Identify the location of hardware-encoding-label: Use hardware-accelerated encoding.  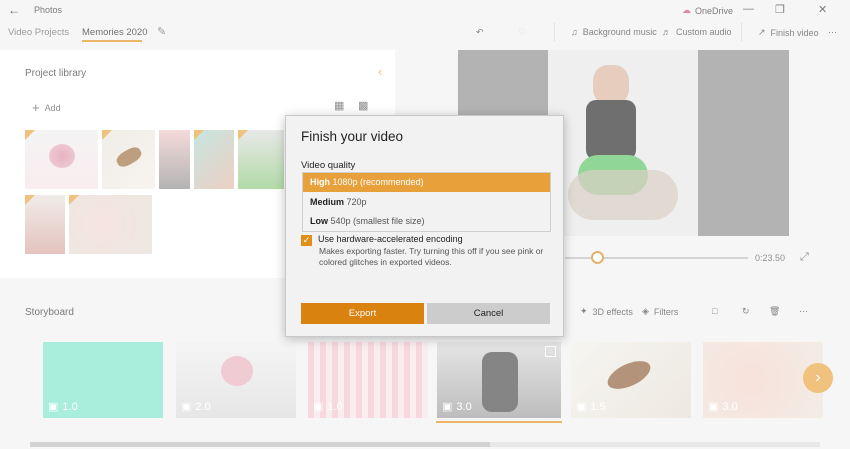
(390, 239).